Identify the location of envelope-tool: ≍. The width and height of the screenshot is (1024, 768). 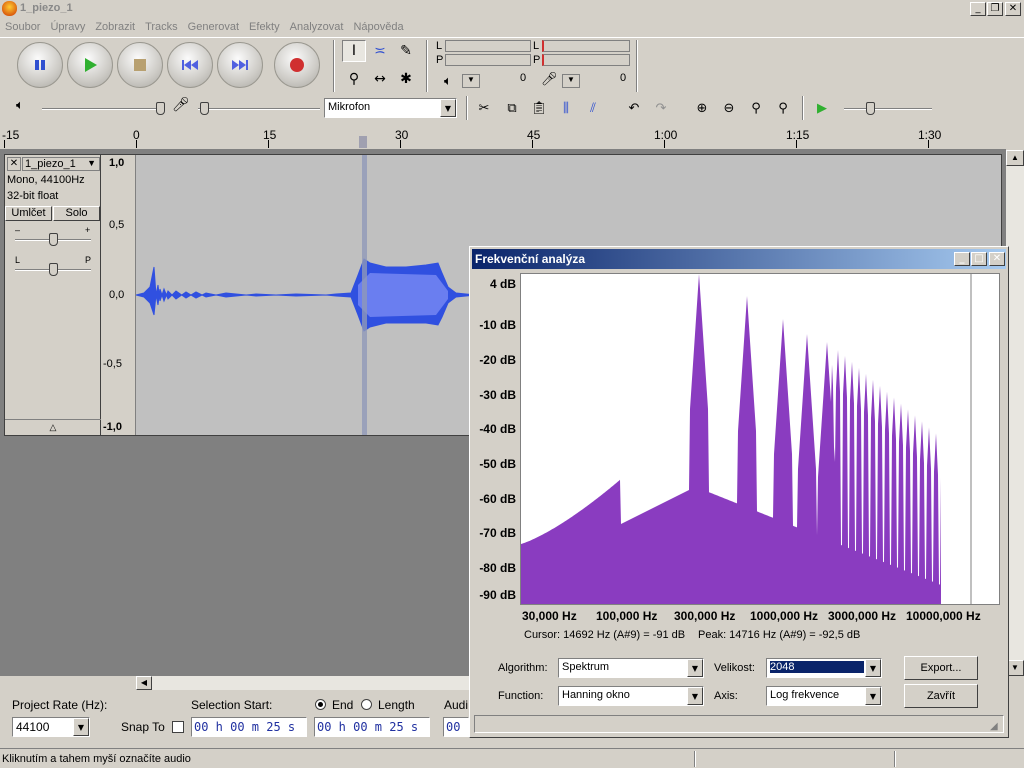
(380, 51).